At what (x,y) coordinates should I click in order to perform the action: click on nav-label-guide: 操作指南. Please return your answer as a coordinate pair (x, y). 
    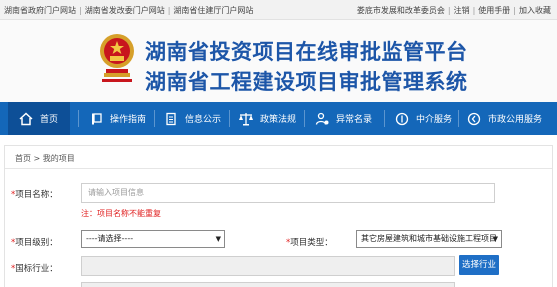
    Looking at the image, I should click on (128, 120).